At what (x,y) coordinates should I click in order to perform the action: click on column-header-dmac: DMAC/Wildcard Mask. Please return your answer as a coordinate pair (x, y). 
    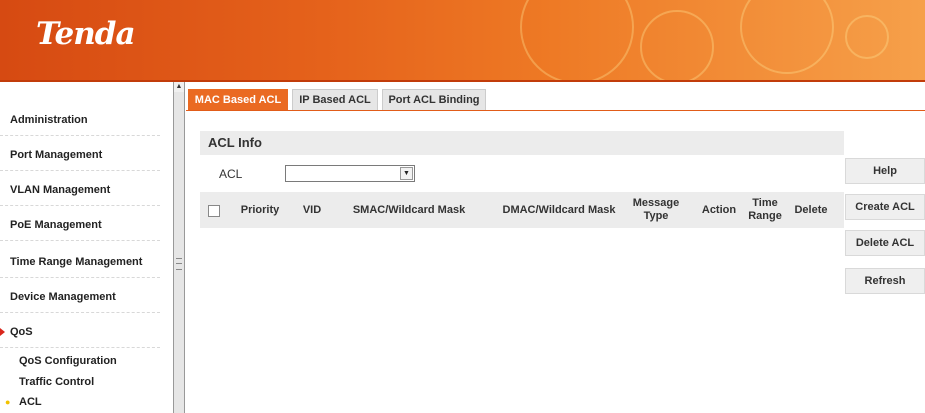
    Looking at the image, I should click on (559, 209).